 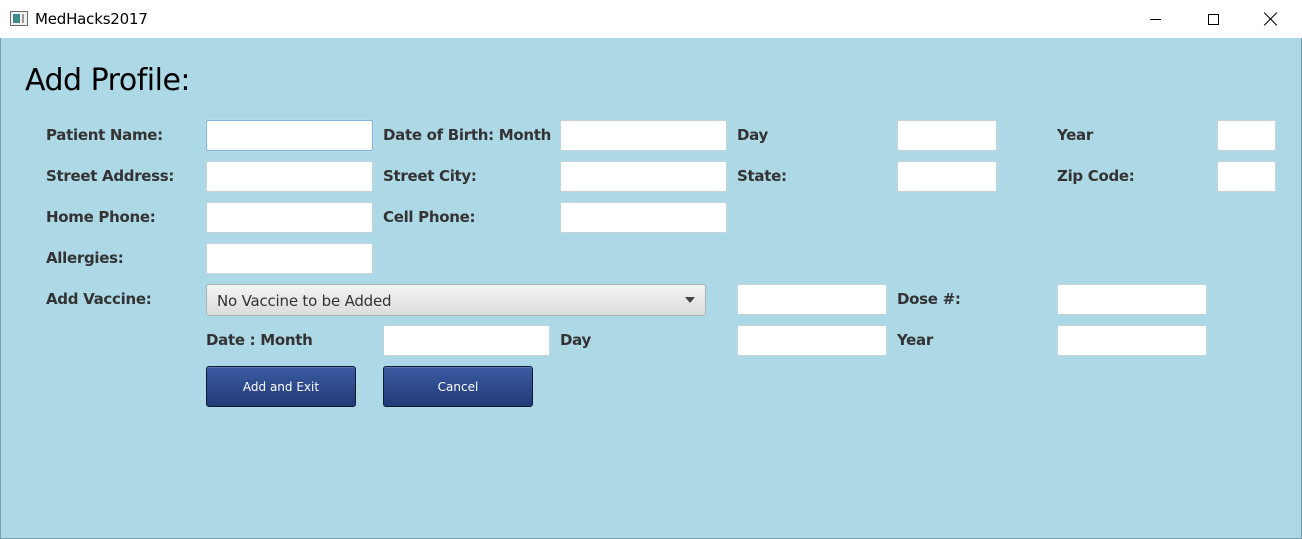 What do you see at coordinates (289, 176) in the screenshot?
I see `street-address-field` at bounding box center [289, 176].